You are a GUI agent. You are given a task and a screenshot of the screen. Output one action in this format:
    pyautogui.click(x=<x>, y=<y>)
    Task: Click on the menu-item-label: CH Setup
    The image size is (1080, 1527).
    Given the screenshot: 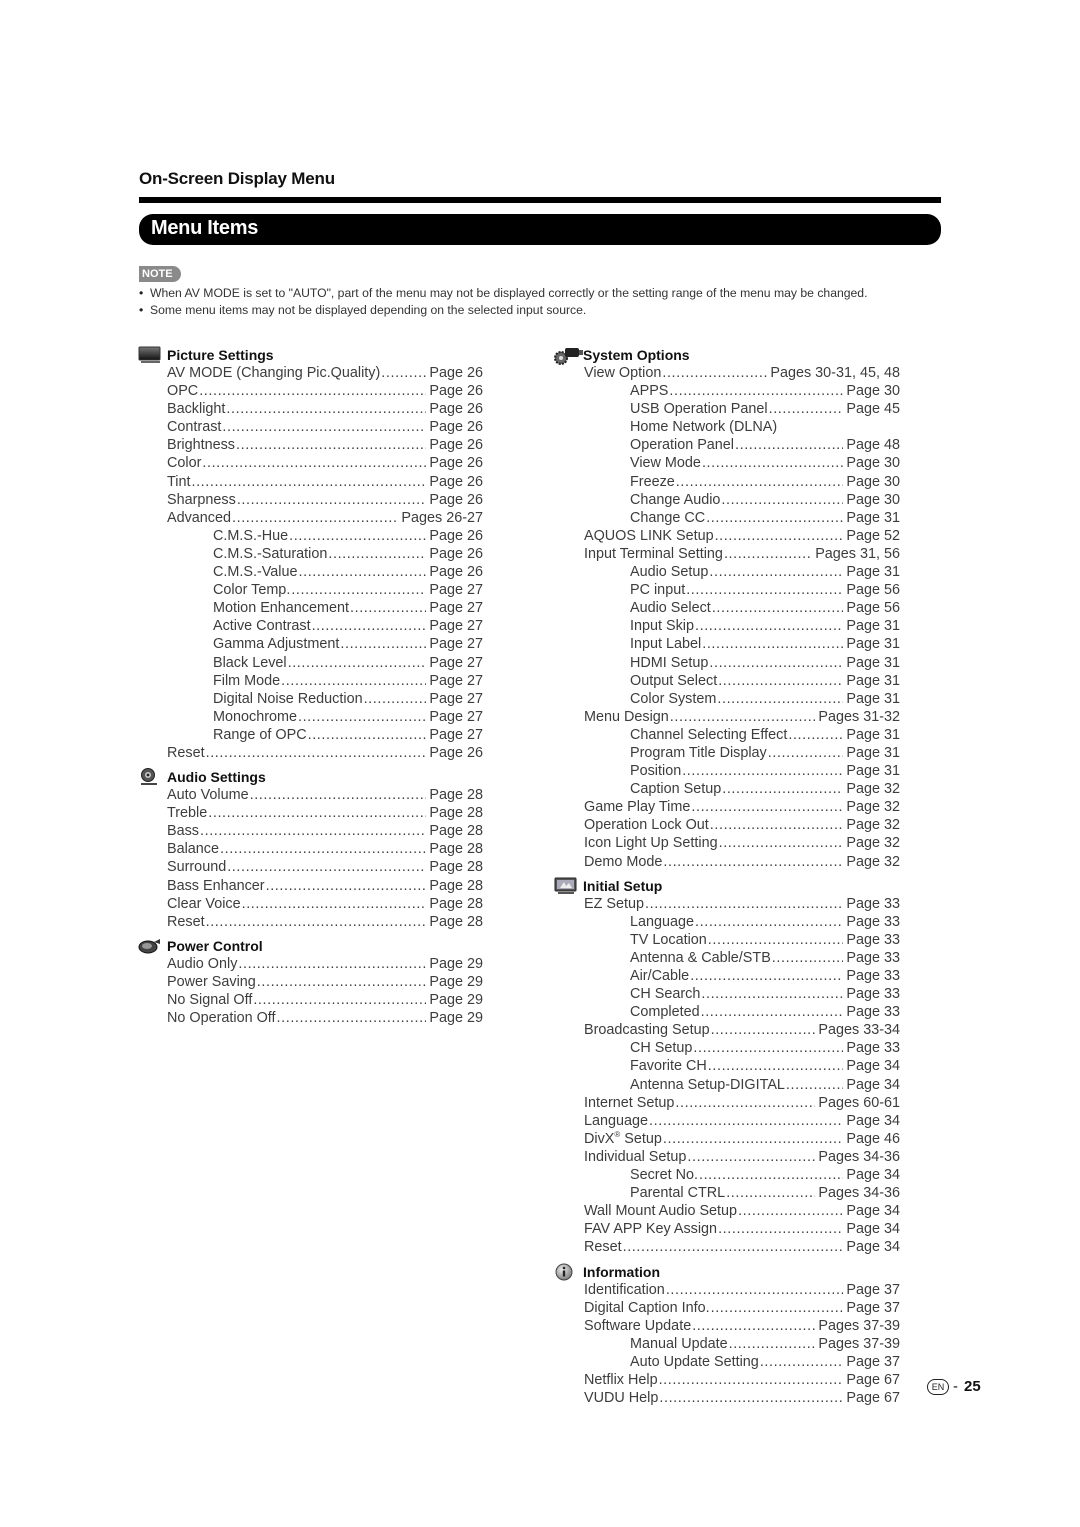 What is the action you would take?
    pyautogui.click(x=661, y=1048)
    